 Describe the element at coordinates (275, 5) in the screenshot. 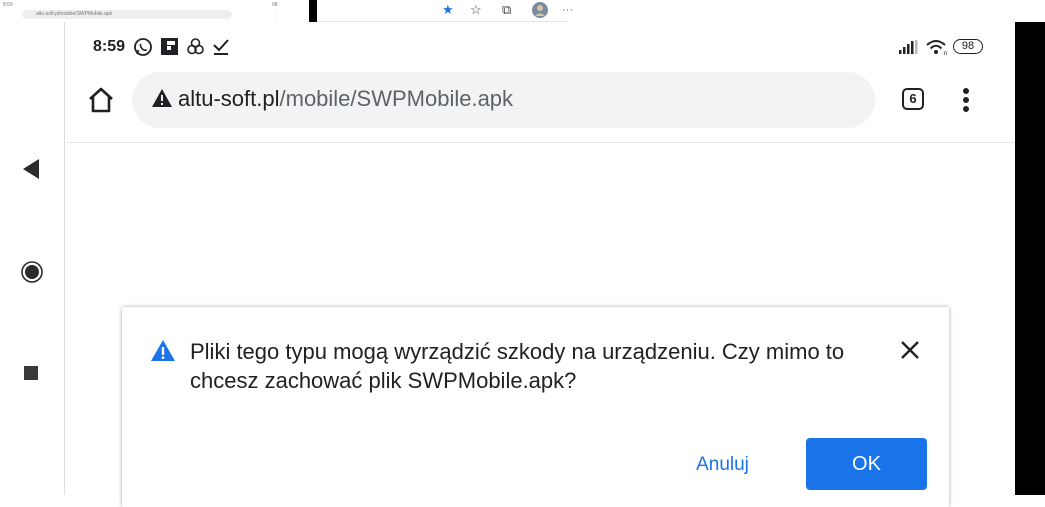

I see `thumbnail-battery: 98` at that location.